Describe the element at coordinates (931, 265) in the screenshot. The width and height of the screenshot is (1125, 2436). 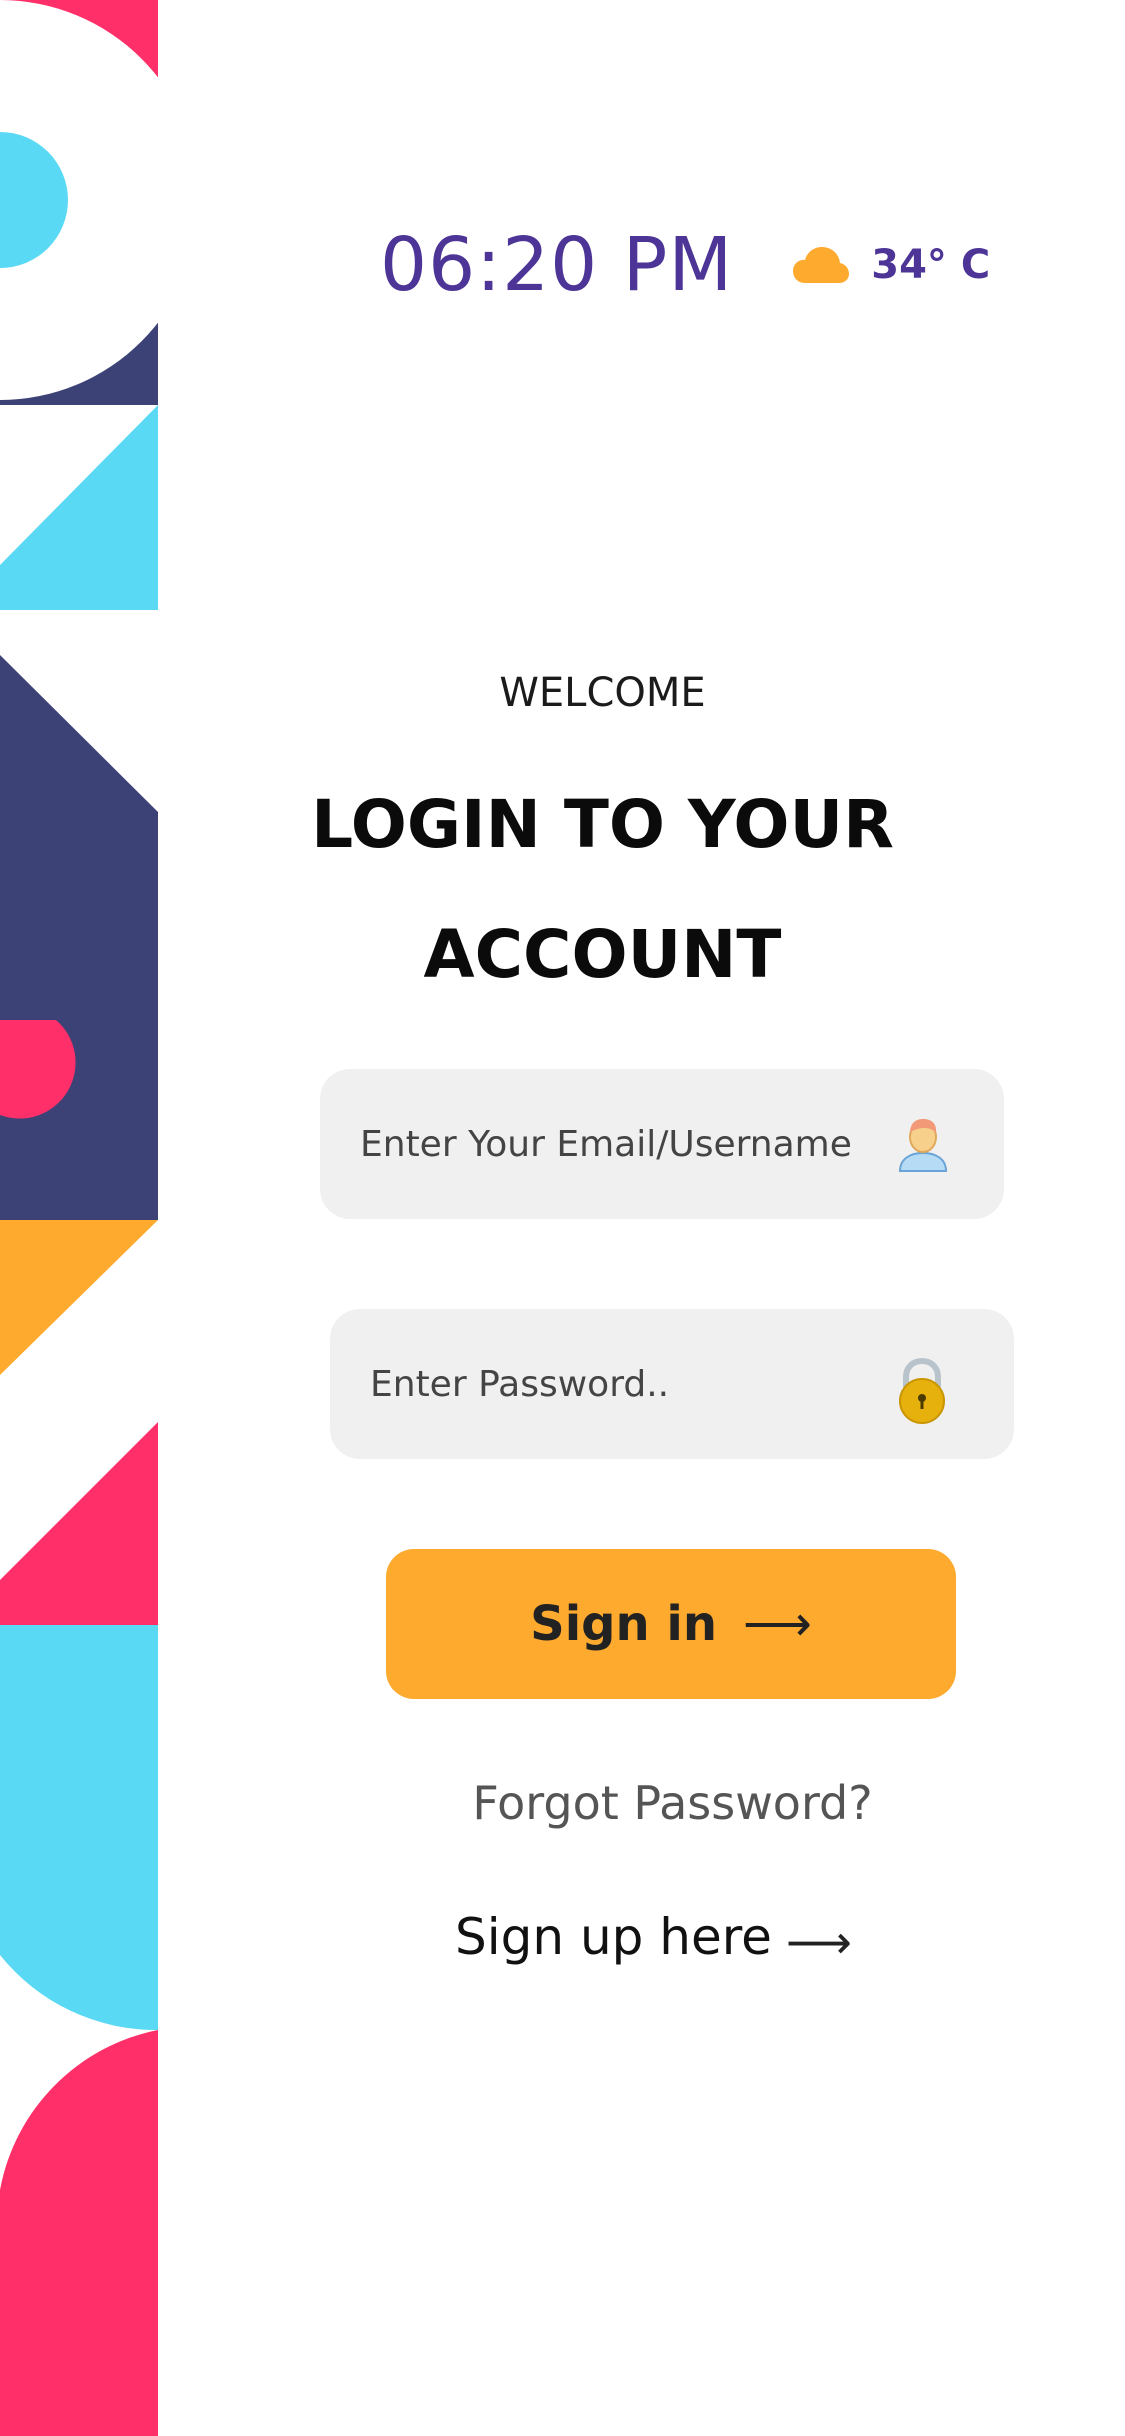
I see `temperature-label: 34° C` at that location.